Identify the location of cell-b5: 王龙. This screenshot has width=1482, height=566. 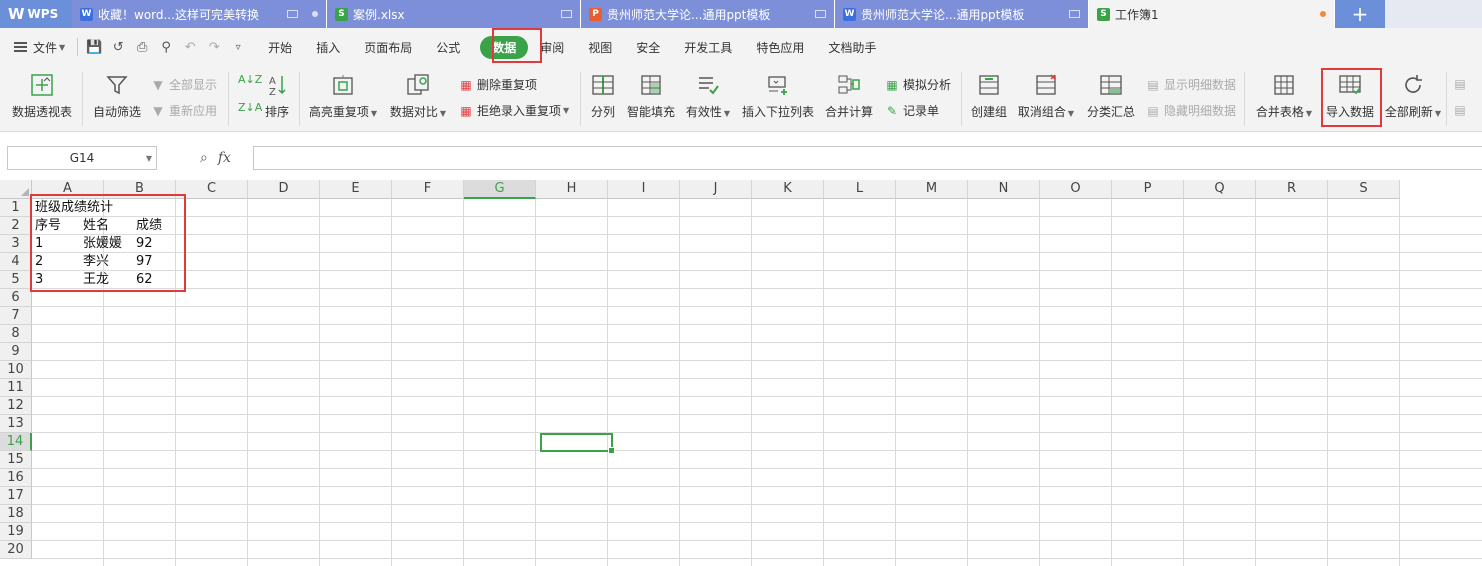
(94, 280).